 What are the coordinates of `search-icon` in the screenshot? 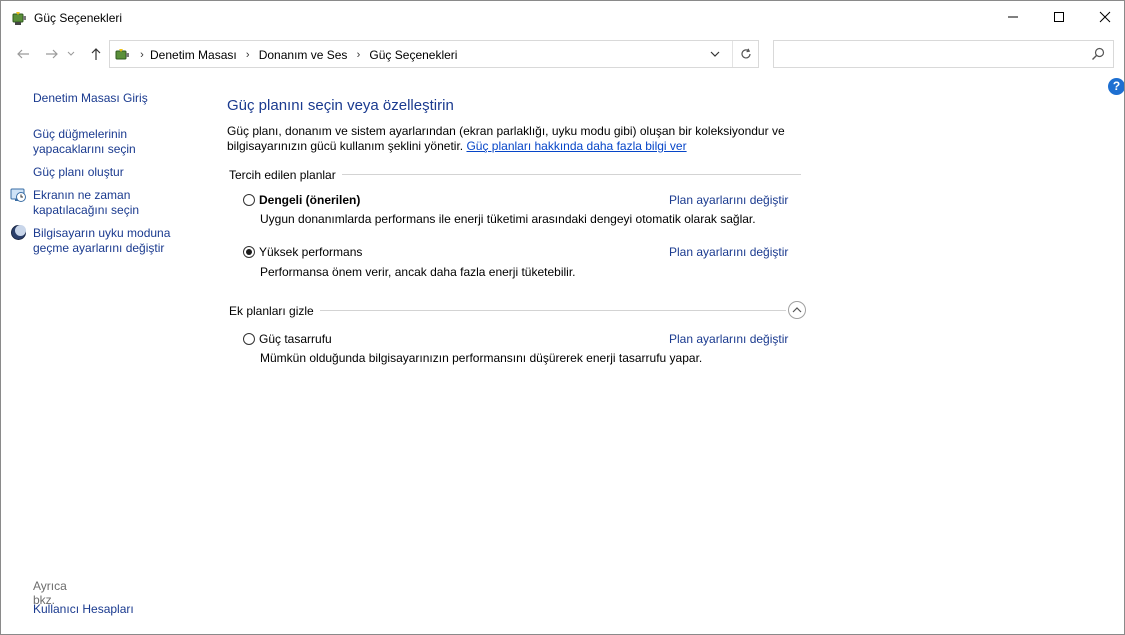 It's located at (1098, 53).